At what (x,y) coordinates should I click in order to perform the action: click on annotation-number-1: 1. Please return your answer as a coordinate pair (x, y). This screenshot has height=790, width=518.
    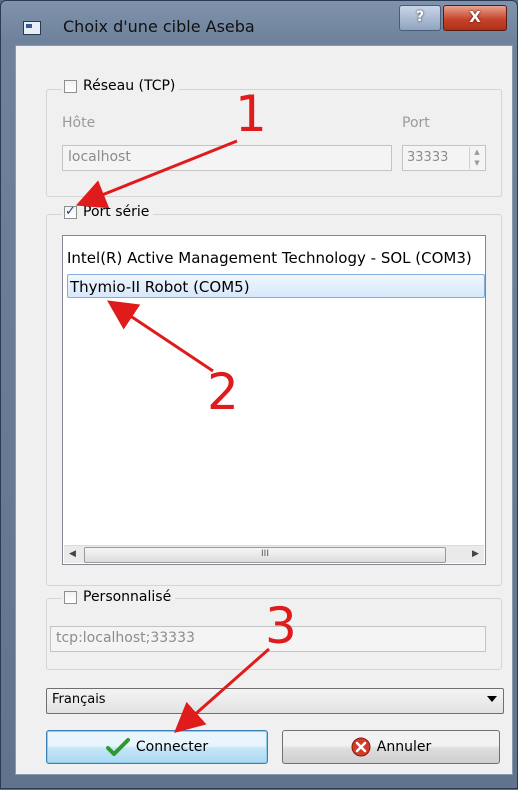
    Looking at the image, I should click on (251, 114).